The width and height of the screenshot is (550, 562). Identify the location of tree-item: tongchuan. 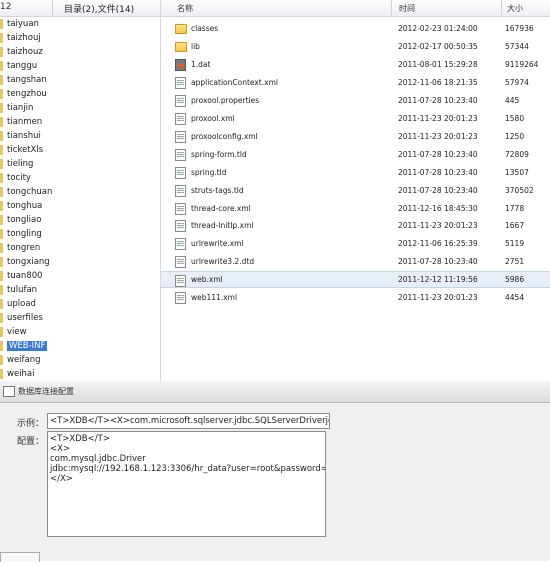
(80, 192).